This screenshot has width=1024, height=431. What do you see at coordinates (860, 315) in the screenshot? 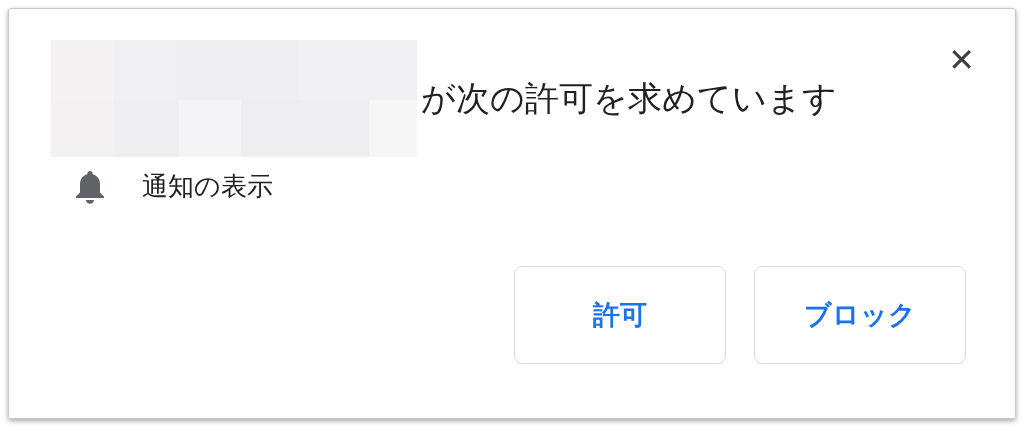
I see `dialog-button: ブロック` at bounding box center [860, 315].